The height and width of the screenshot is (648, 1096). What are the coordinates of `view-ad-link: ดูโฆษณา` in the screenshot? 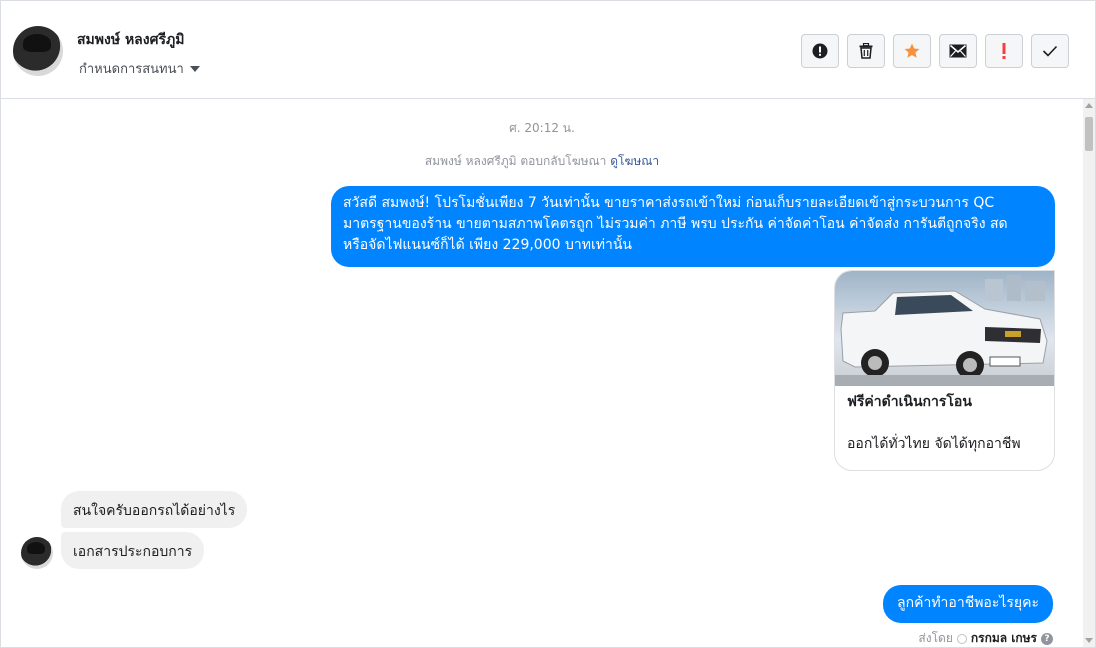 It's located at (634, 161).